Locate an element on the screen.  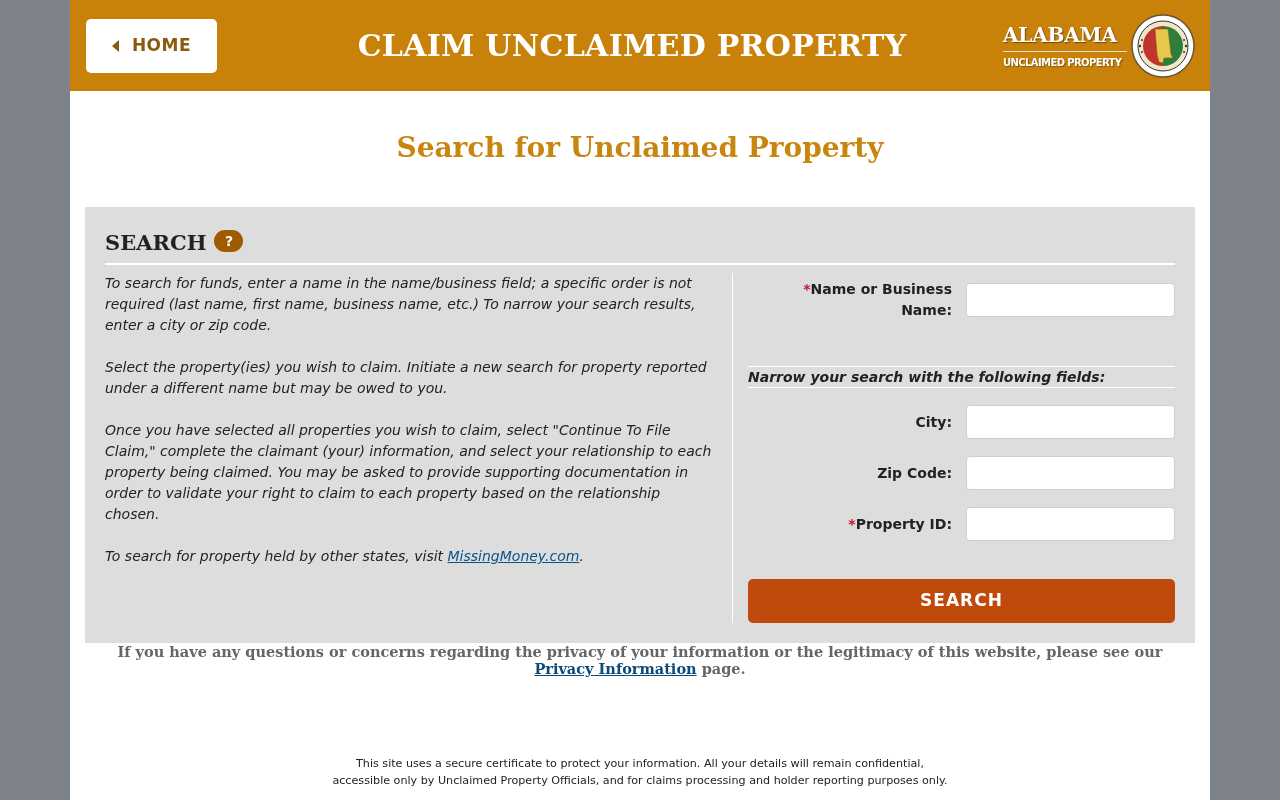
site-title: CLAIM UNCLAIMED PROPERTY is located at coordinates (632, 45).